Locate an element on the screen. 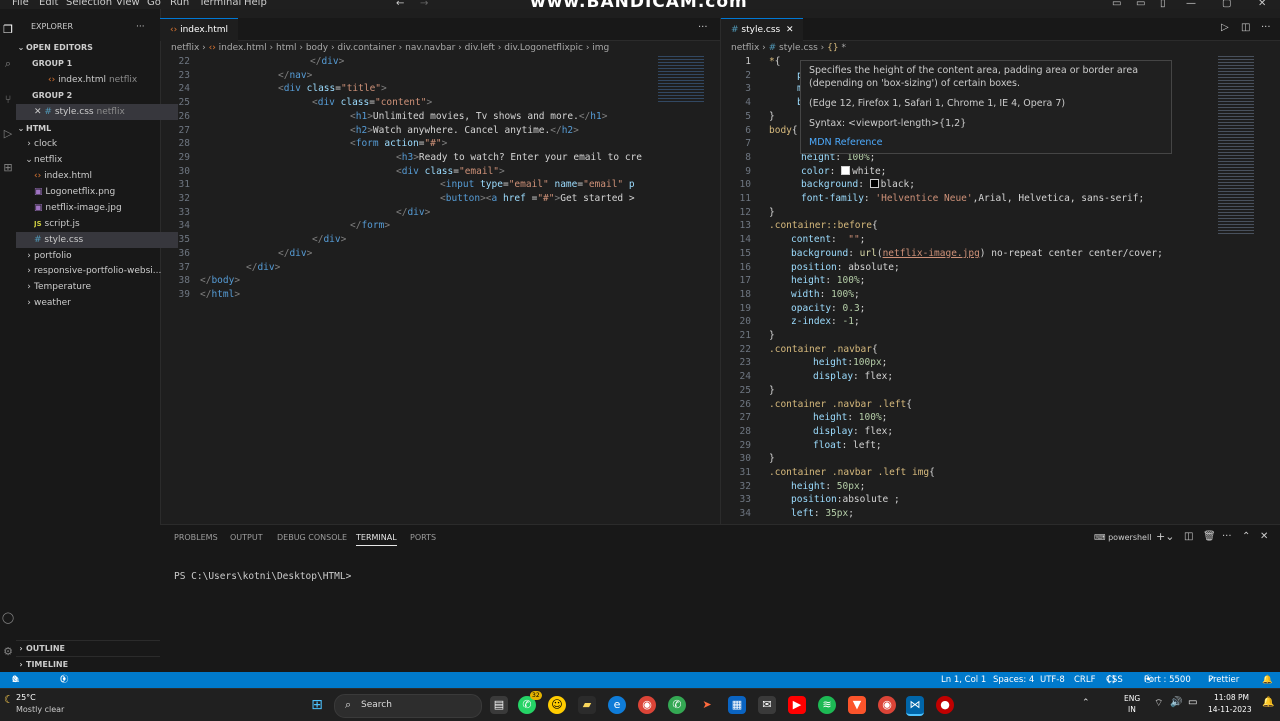 The image size is (1280, 721). menu-go: Go is located at coordinates (154, 4).